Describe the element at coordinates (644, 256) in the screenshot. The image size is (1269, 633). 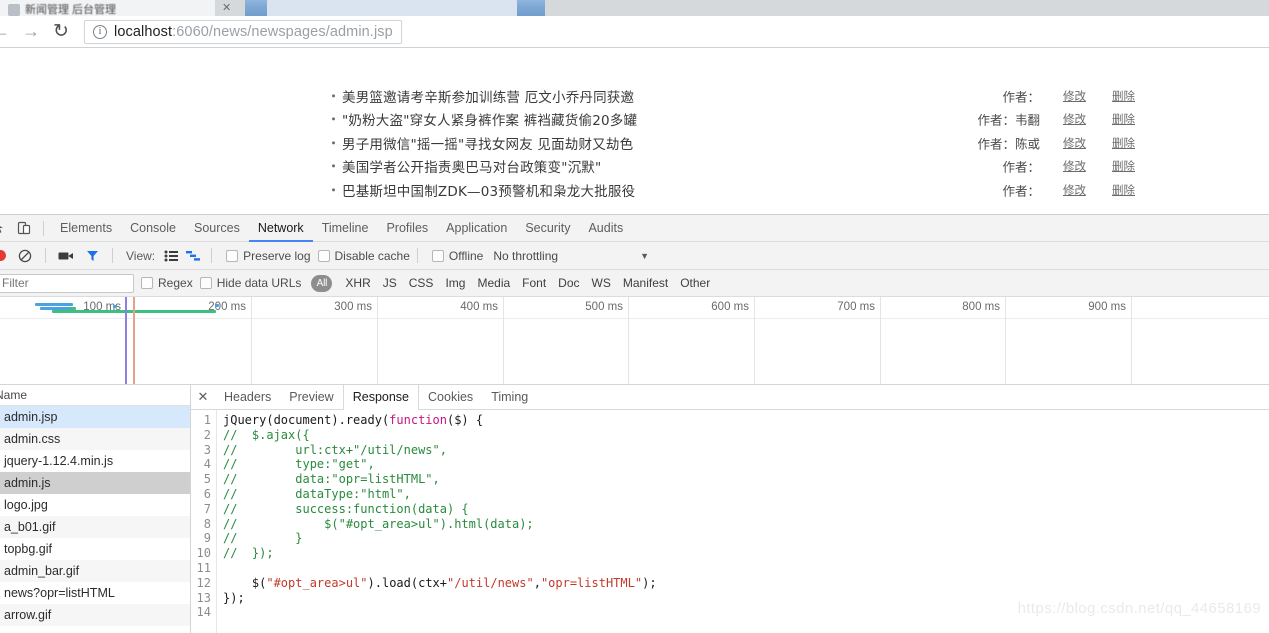
I see `chevron-down-icon: ▼` at that location.